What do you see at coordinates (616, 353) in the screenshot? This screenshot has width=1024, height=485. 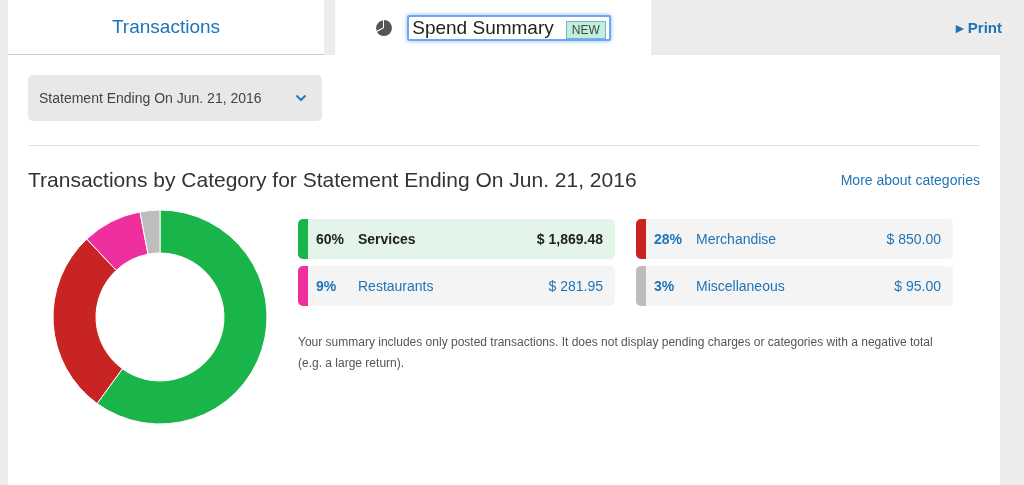 I see `summary-note: Your summary includes only posted transactions. It does not display pending charges or categories with a negative total (e.g. a large return).` at bounding box center [616, 353].